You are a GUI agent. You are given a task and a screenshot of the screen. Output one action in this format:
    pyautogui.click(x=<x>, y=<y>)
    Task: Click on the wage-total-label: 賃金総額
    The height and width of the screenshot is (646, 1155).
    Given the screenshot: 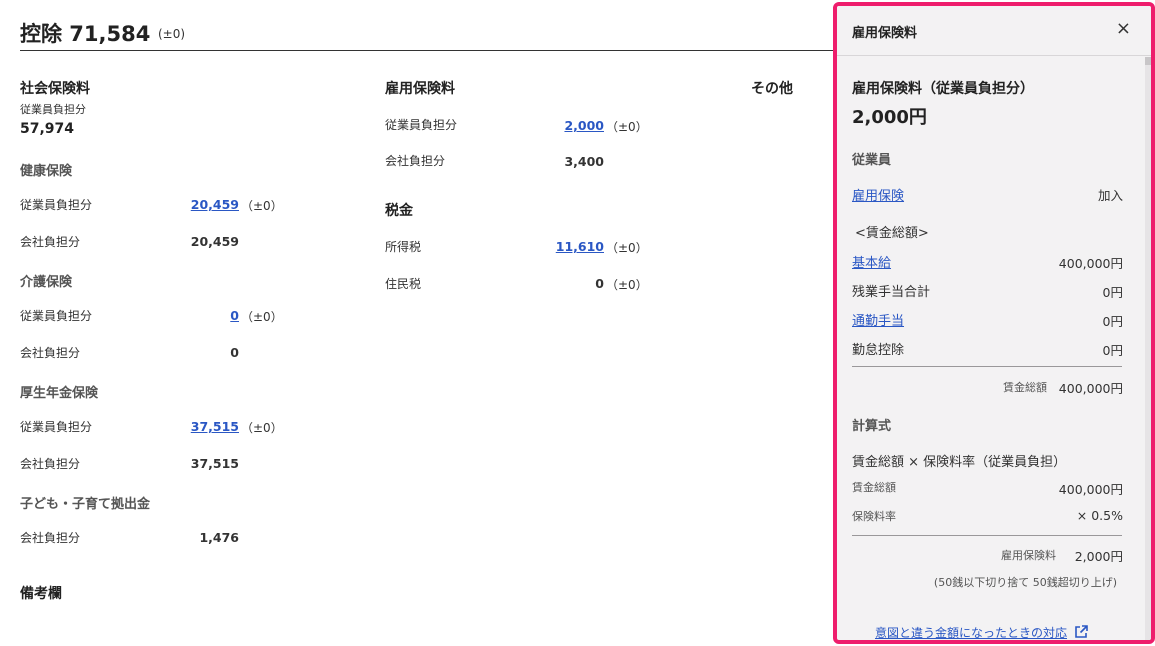 What is the action you would take?
    pyautogui.click(x=1025, y=387)
    